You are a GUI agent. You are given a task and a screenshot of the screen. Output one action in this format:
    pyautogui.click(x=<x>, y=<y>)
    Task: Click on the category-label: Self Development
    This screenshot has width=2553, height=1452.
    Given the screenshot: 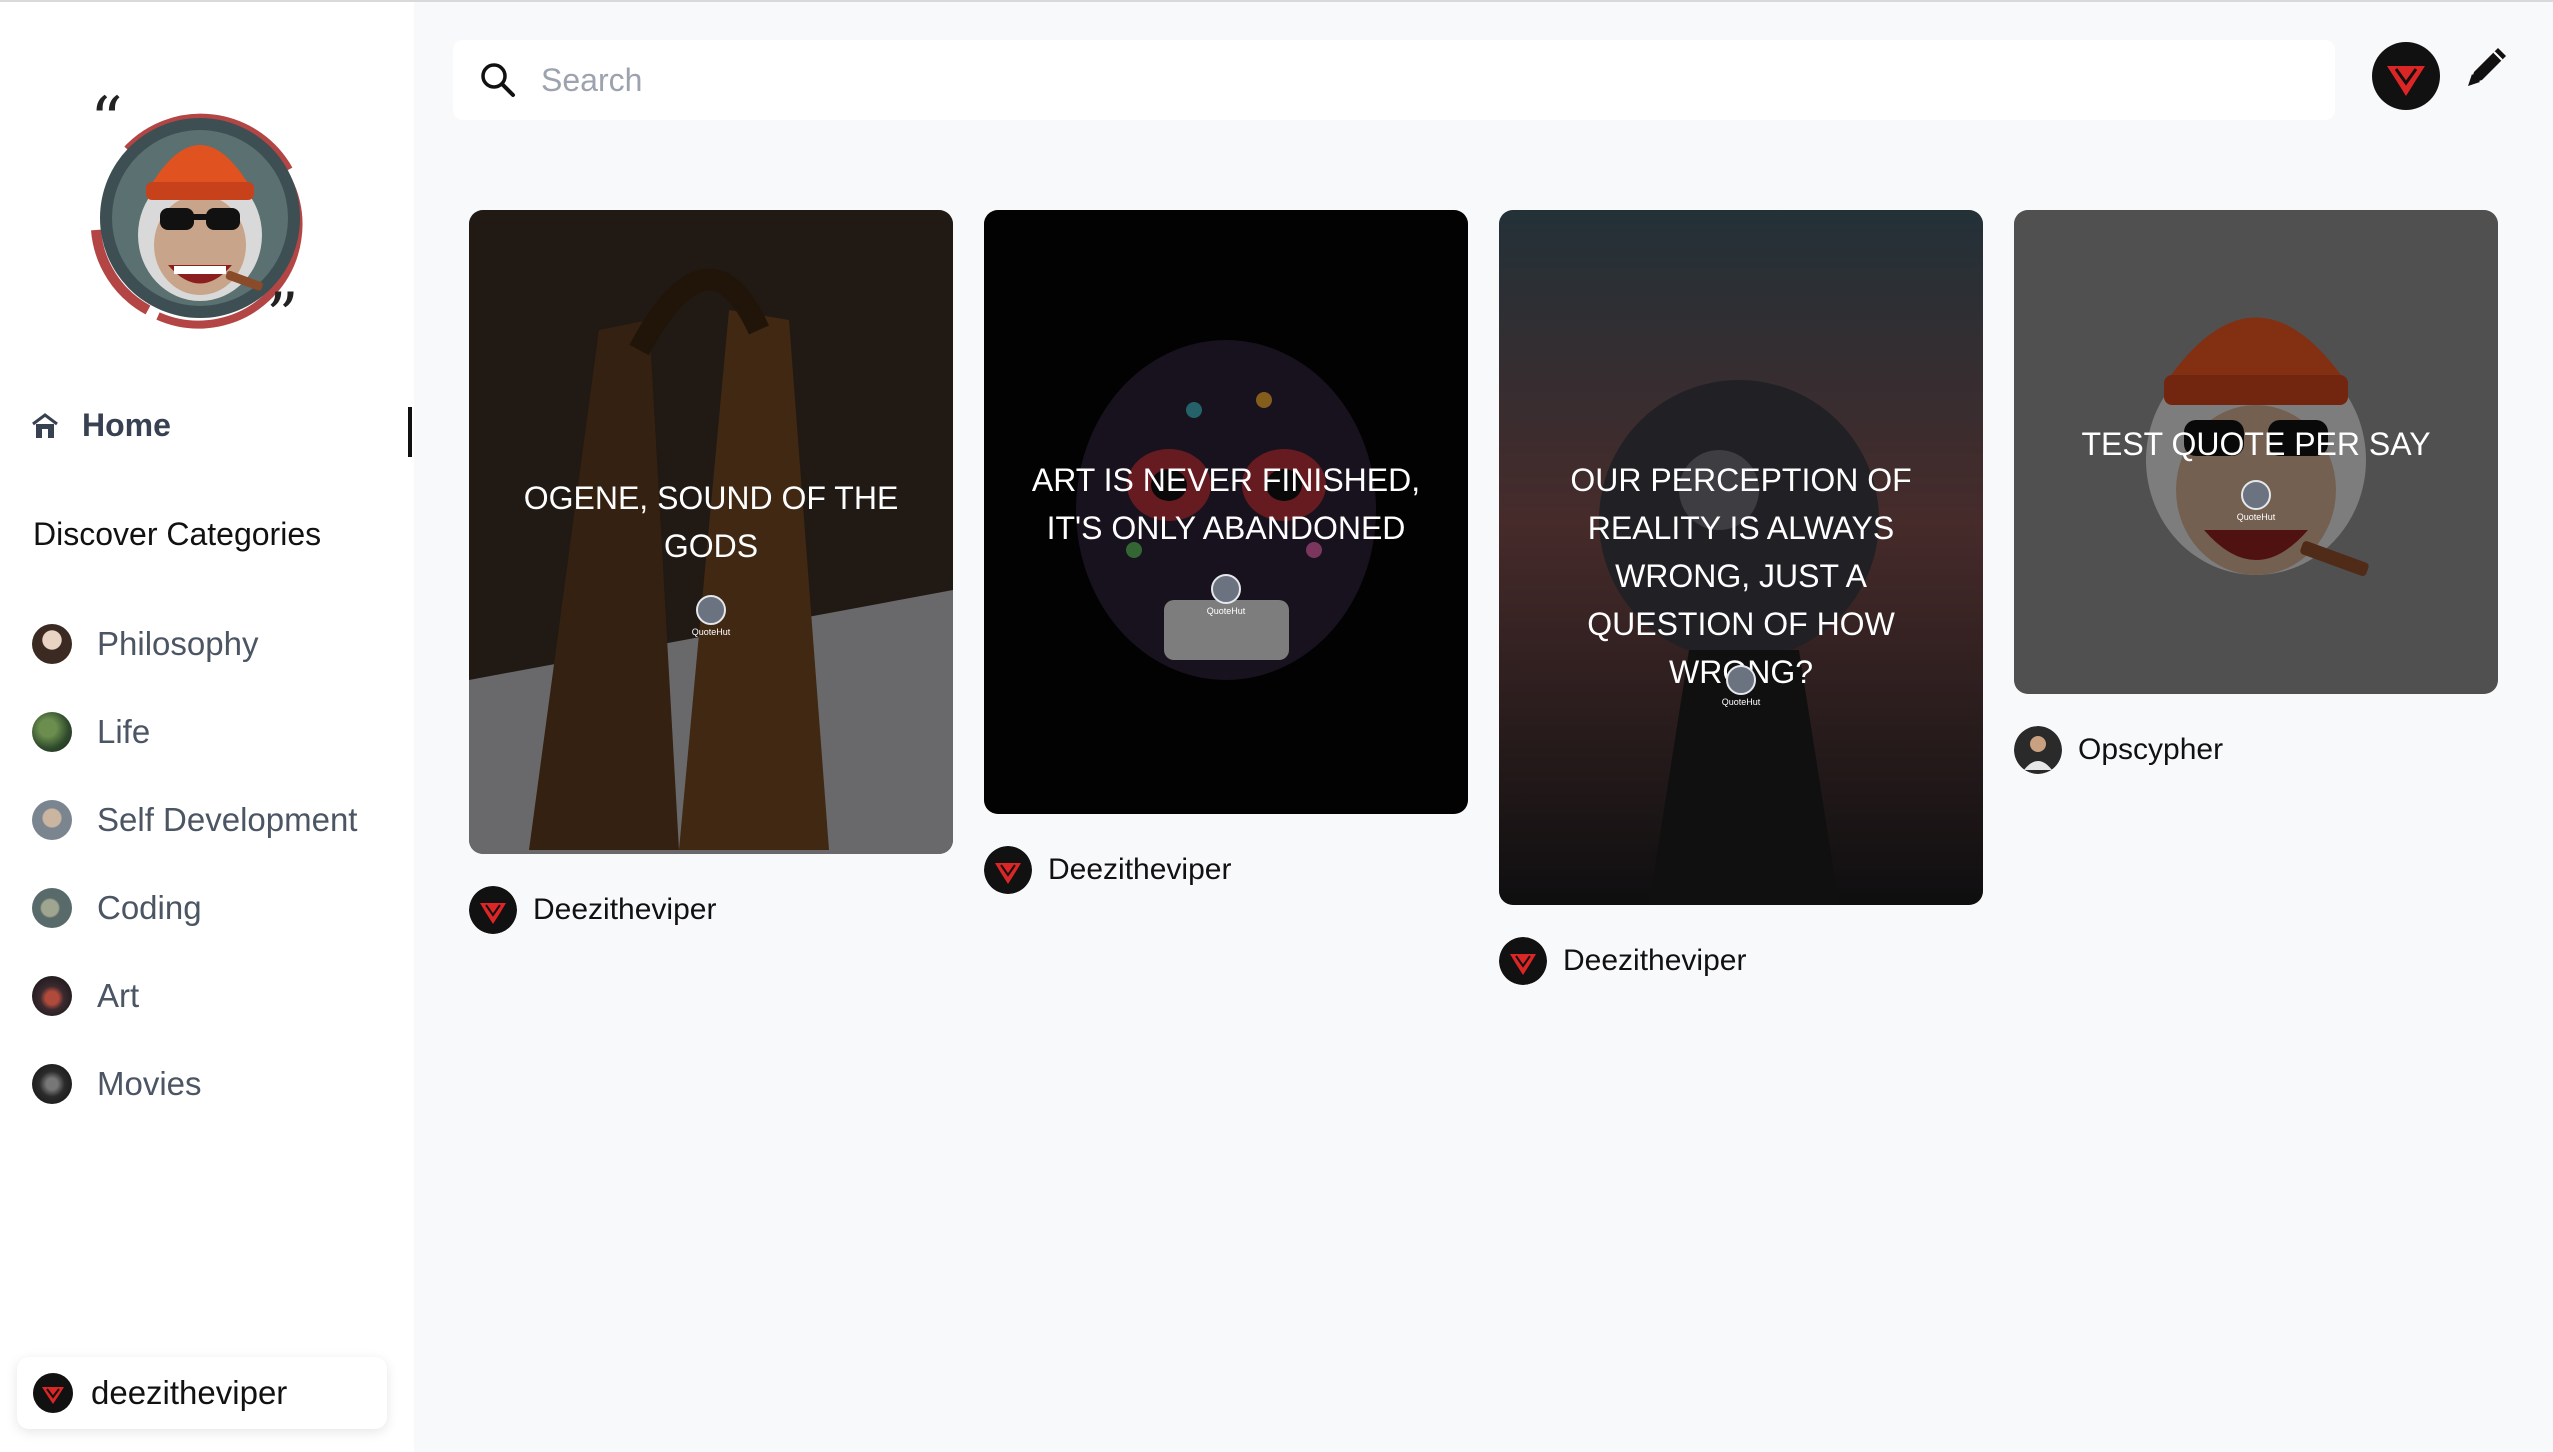 What is the action you would take?
    pyautogui.click(x=227, y=819)
    